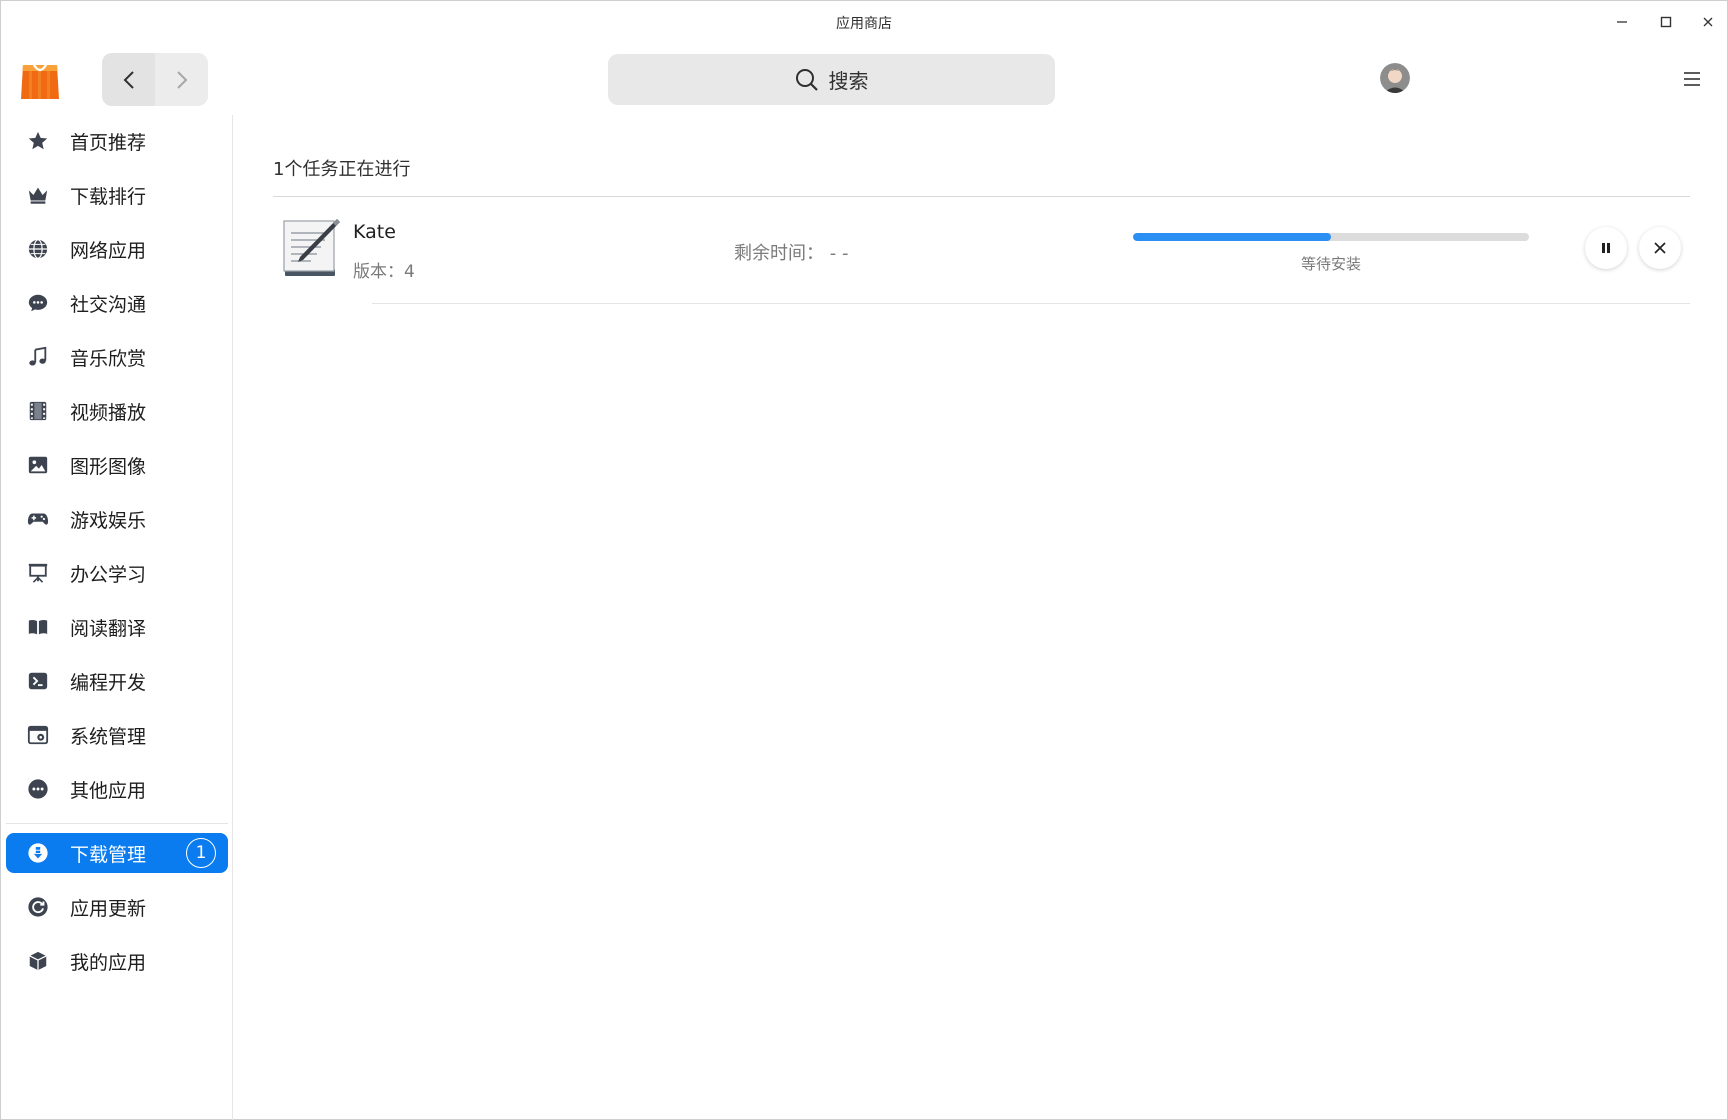  I want to click on app-store-logo, so click(40, 79).